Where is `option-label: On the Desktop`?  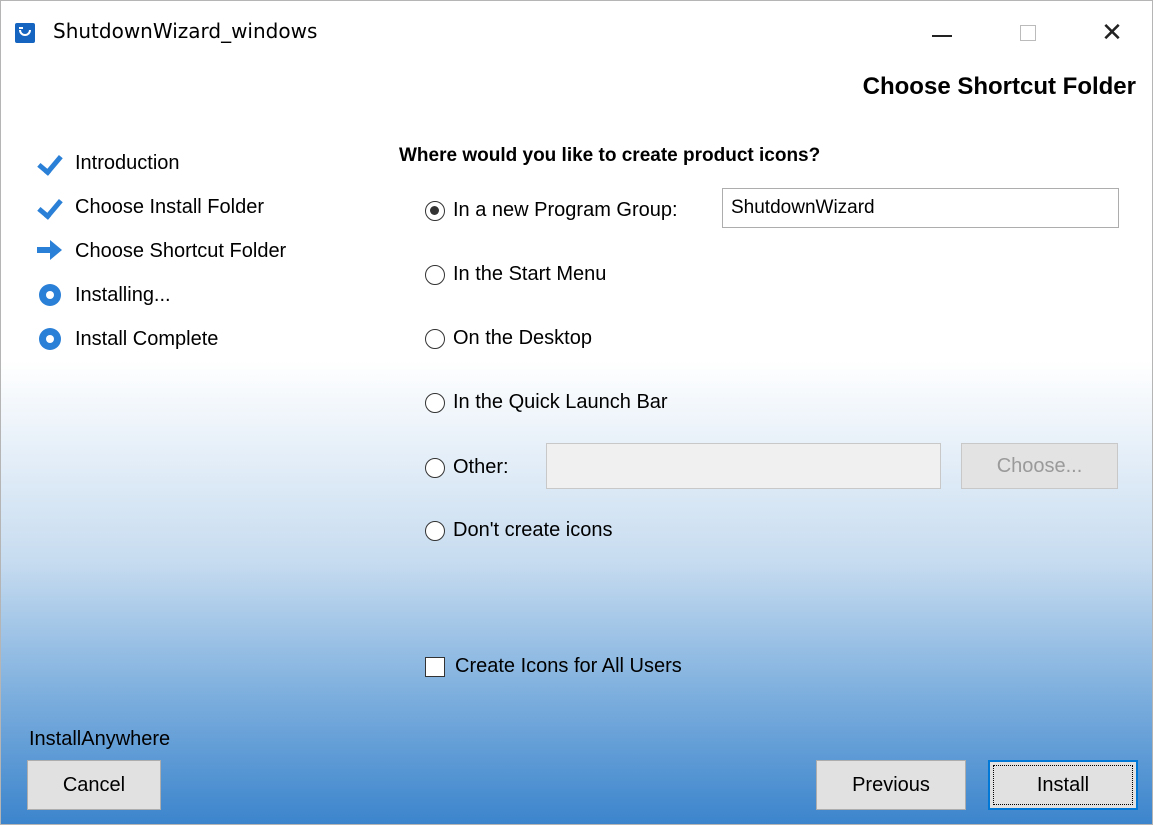
option-label: On the Desktop is located at coordinates (522, 338).